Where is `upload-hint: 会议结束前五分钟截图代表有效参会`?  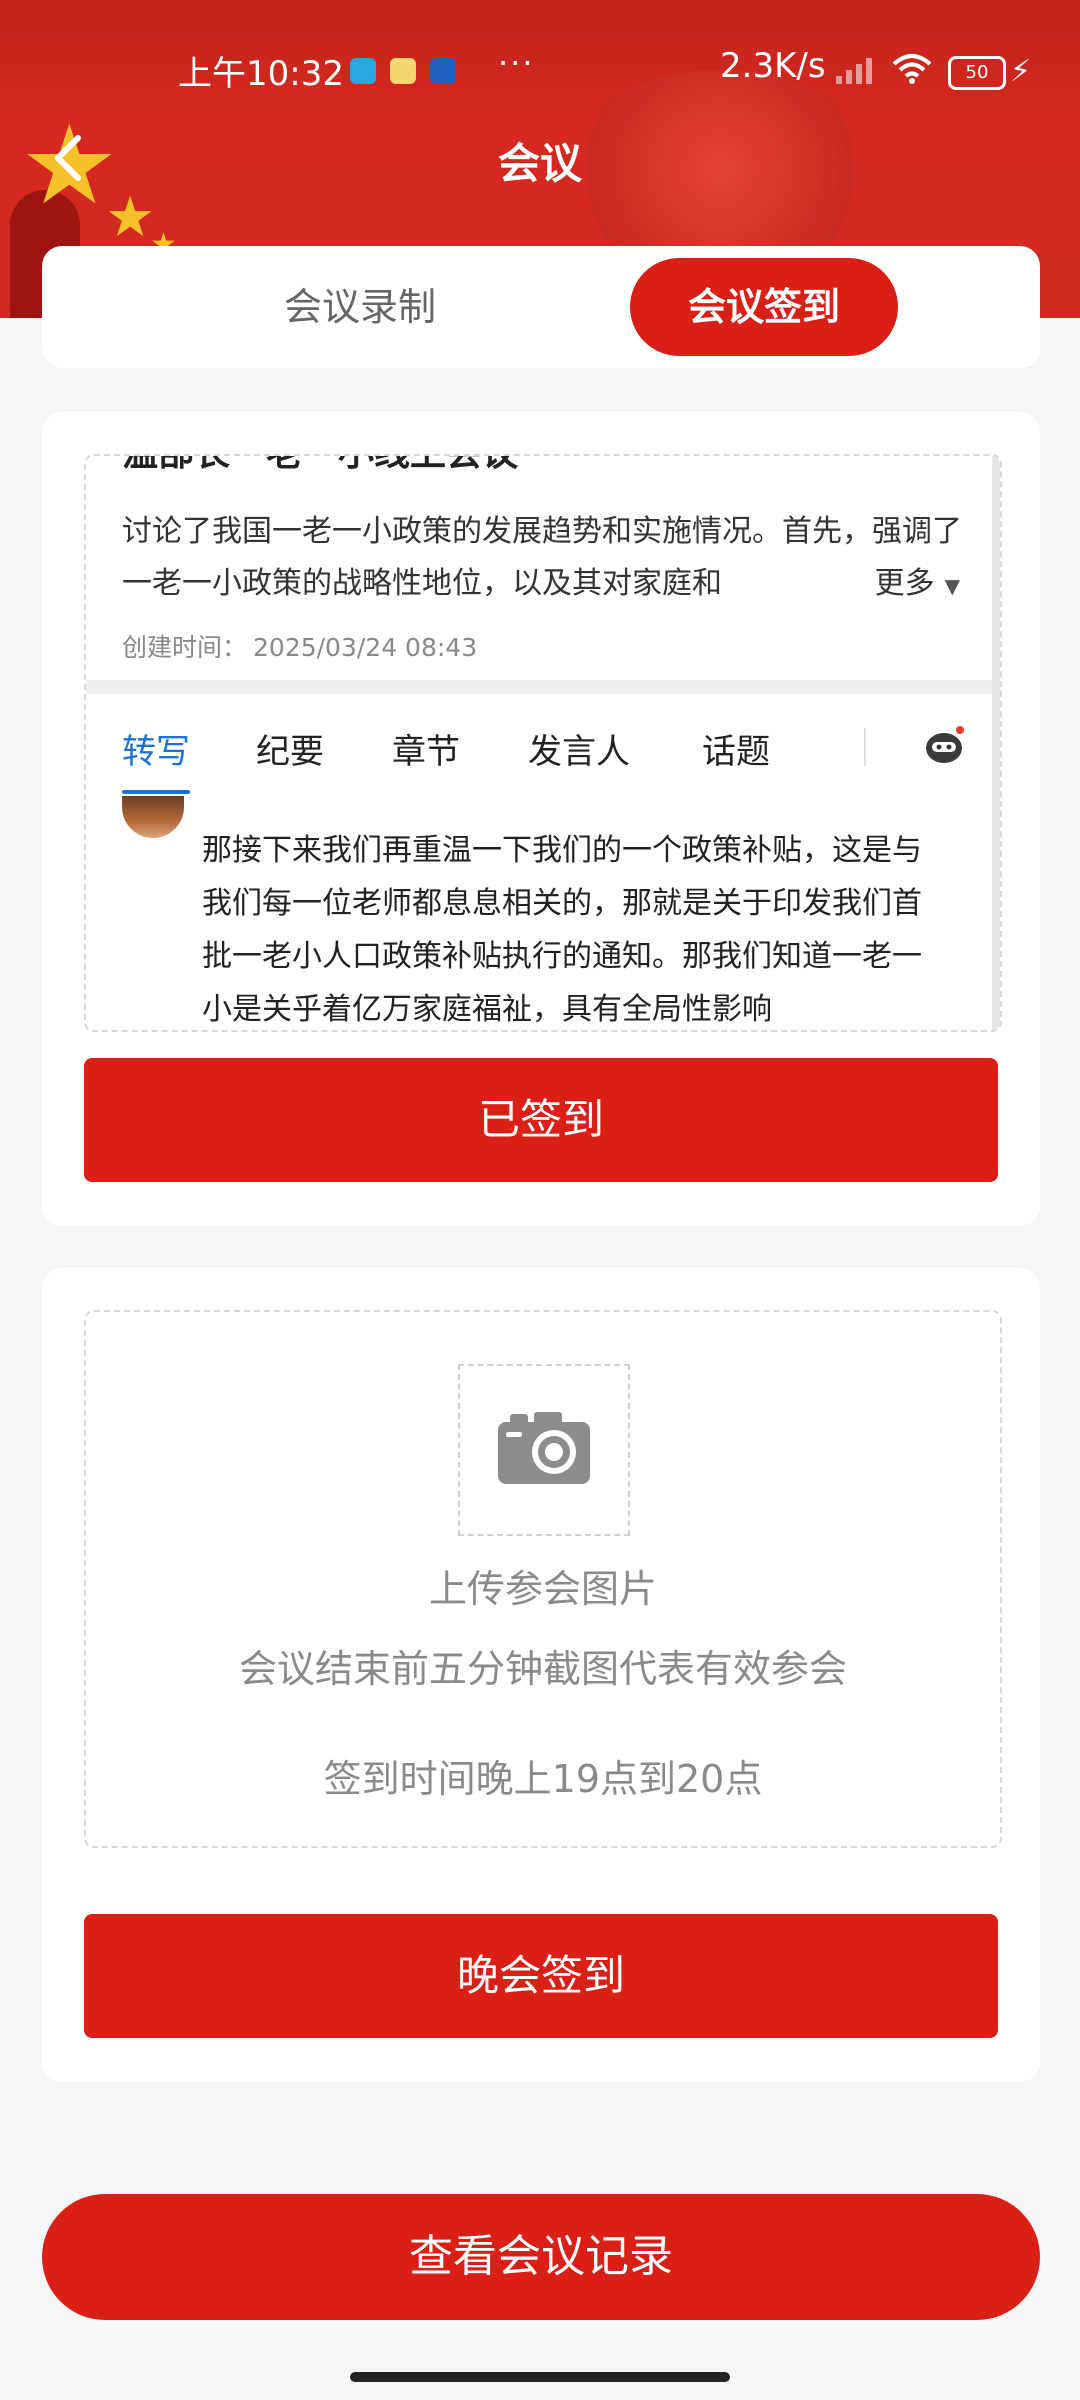 upload-hint: 会议结束前五分钟截图代表有效参会 is located at coordinates (542, 1669).